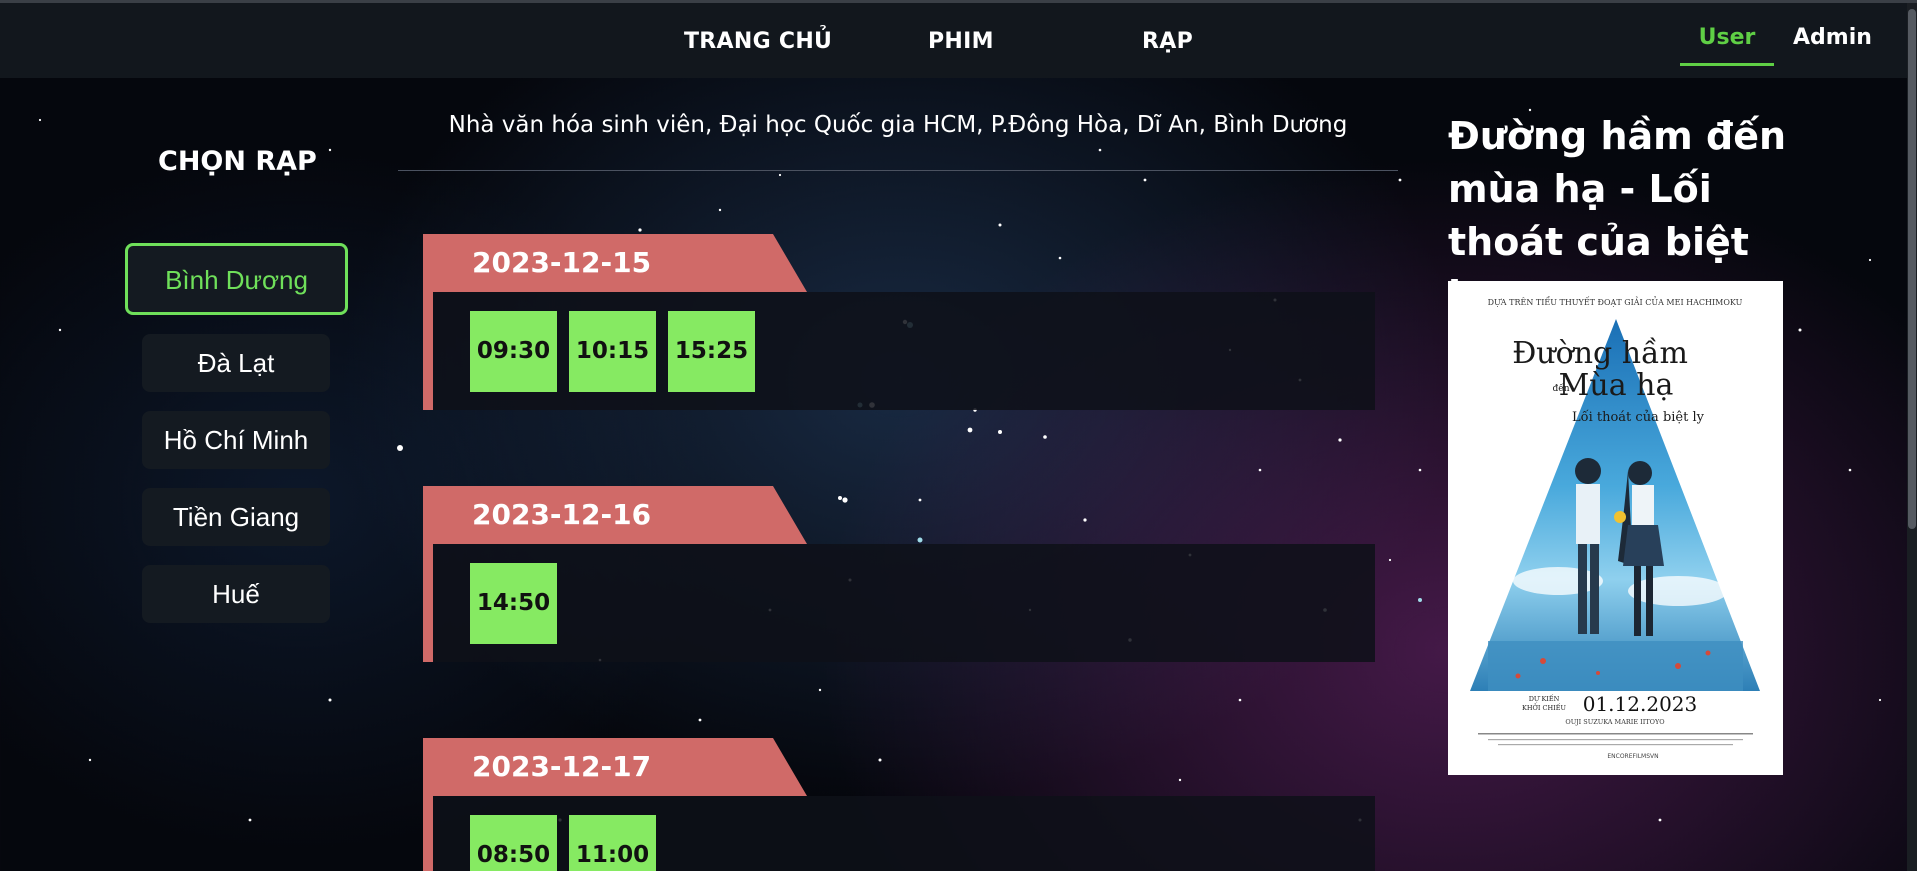 The width and height of the screenshot is (1917, 871). I want to click on poster-cast: OUJI SUZUKA MARIE IITOYO, so click(1614, 722).